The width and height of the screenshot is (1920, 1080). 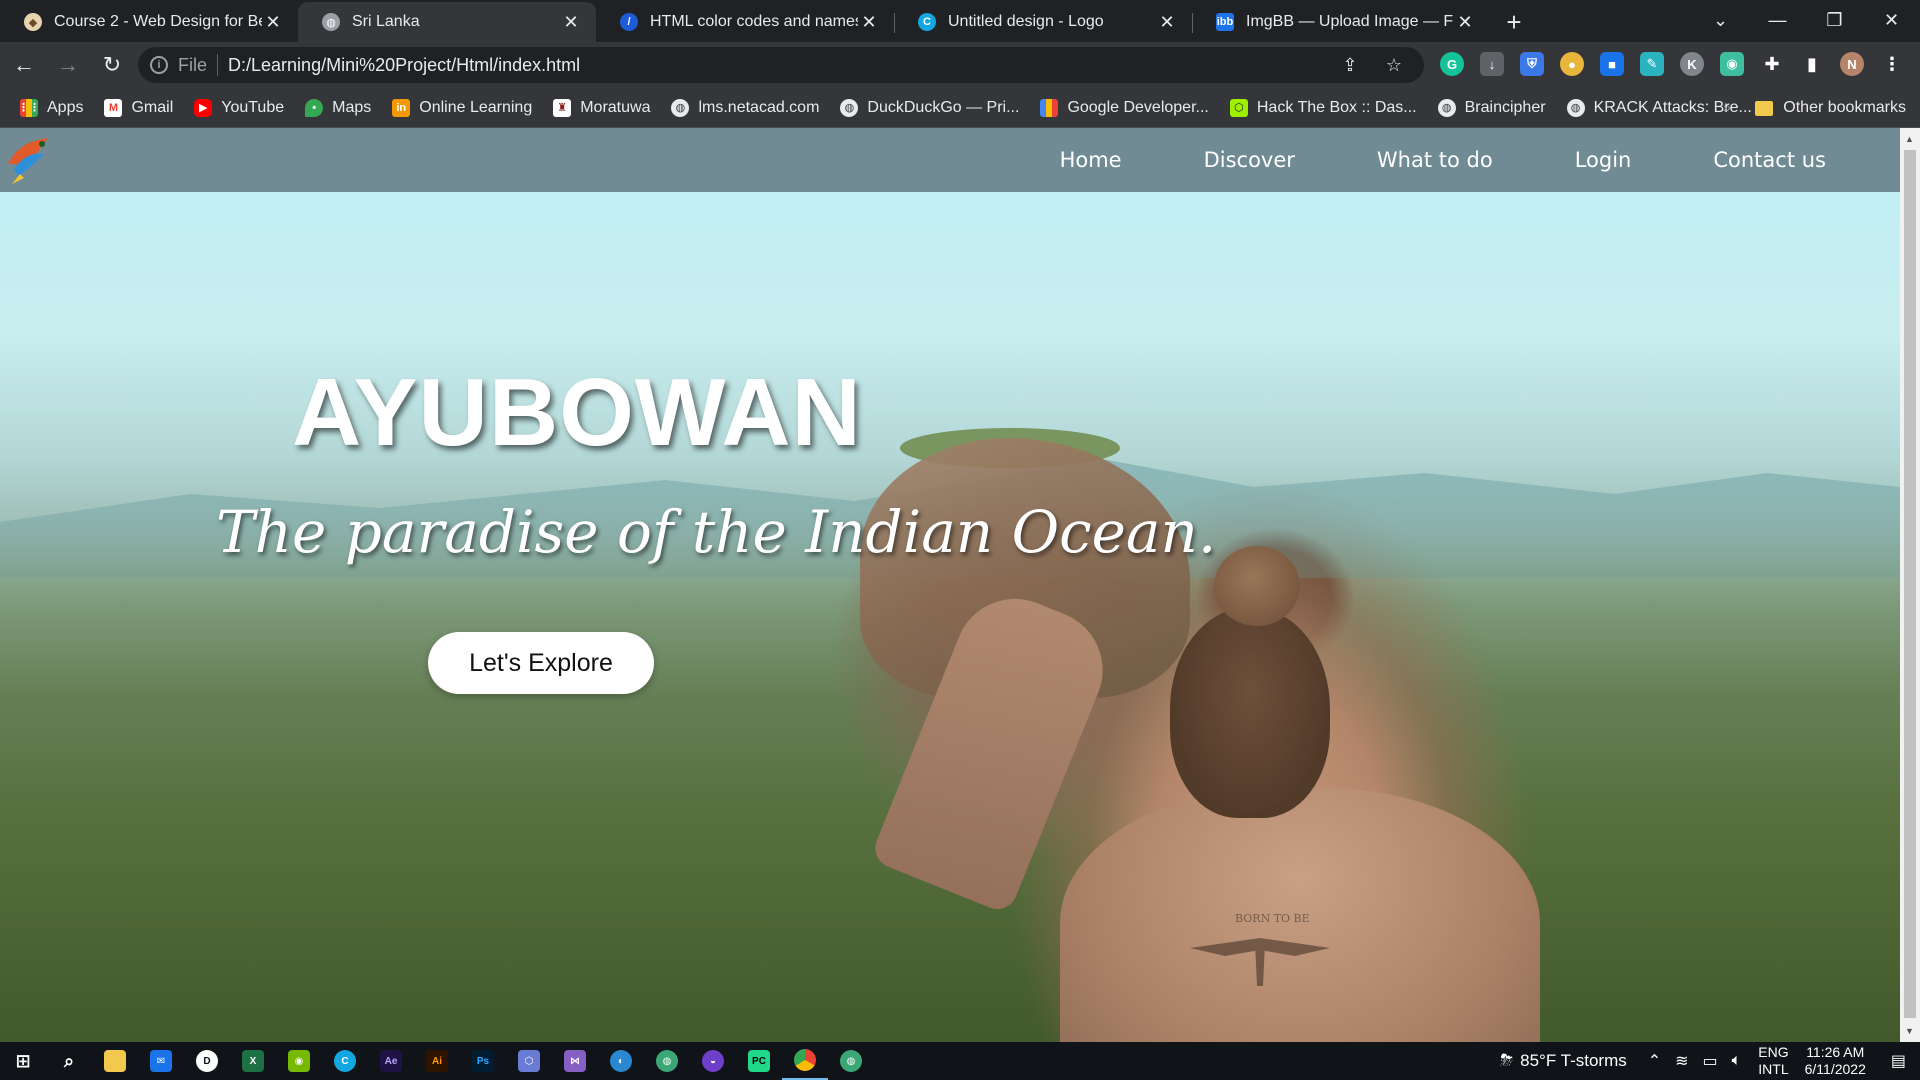 What do you see at coordinates (1250, 713) in the screenshot?
I see `background-person-head` at bounding box center [1250, 713].